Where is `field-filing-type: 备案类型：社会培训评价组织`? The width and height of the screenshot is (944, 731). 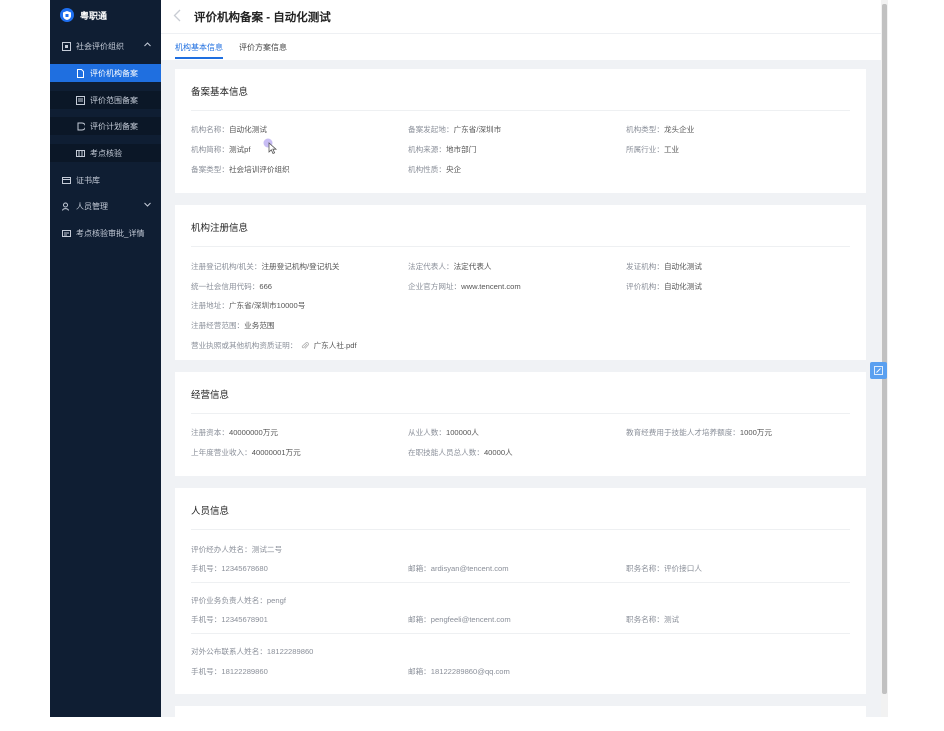
field-filing-type: 备案类型：社会培训评价组织 is located at coordinates (240, 169).